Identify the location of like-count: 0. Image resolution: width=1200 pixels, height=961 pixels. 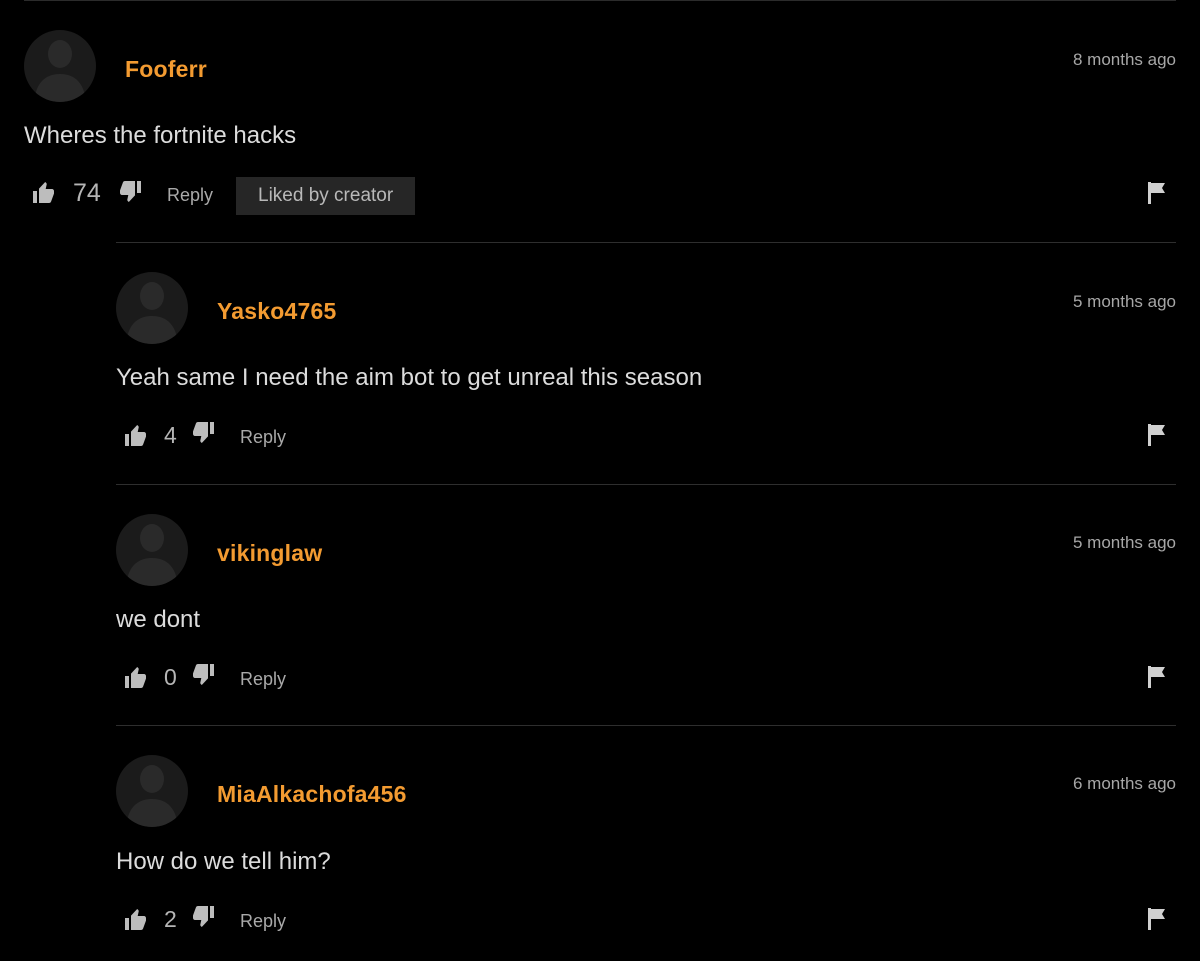
(170, 677).